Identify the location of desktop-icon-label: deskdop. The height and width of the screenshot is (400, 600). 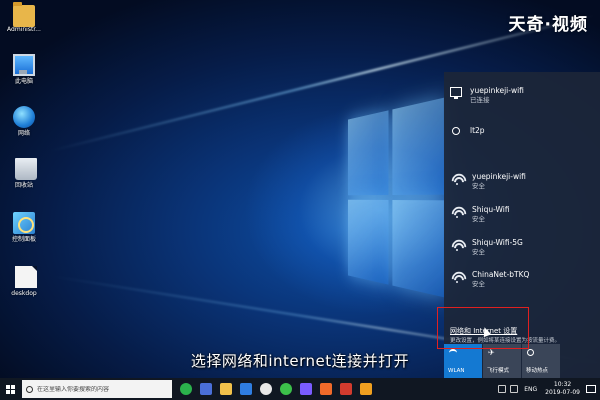
(24, 293).